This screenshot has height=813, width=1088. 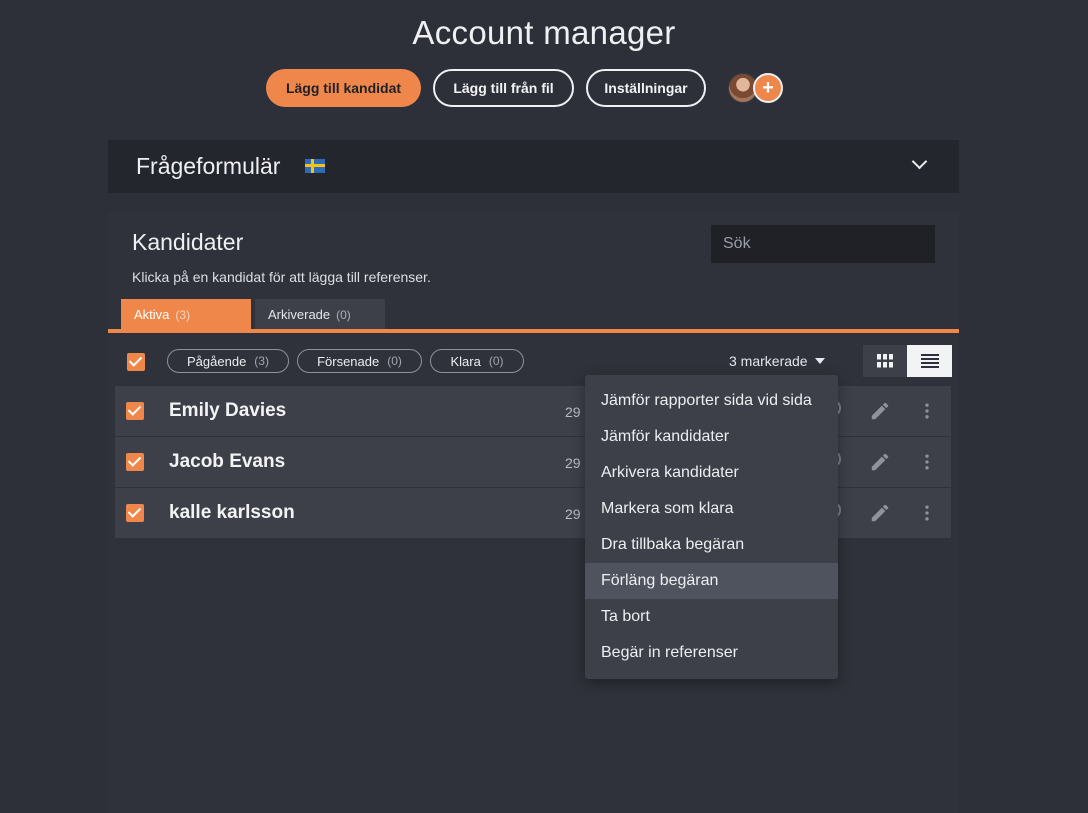 I want to click on menu-item-mark-done: Markera som klara, so click(x=711, y=509).